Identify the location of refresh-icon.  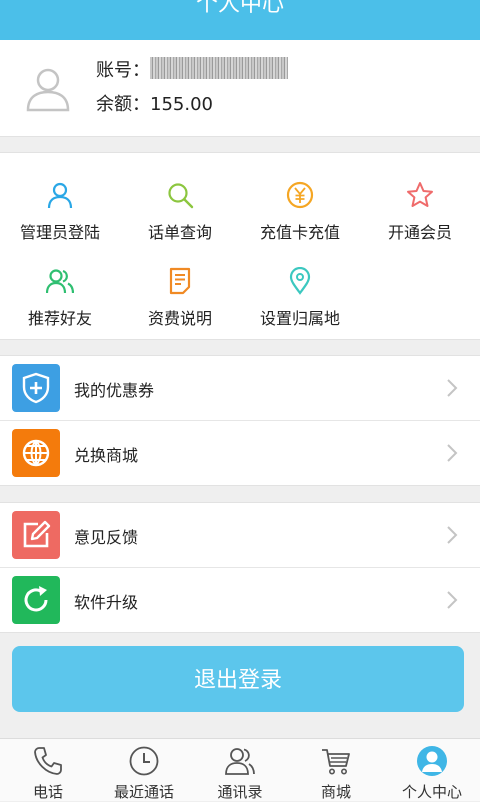
(36, 599).